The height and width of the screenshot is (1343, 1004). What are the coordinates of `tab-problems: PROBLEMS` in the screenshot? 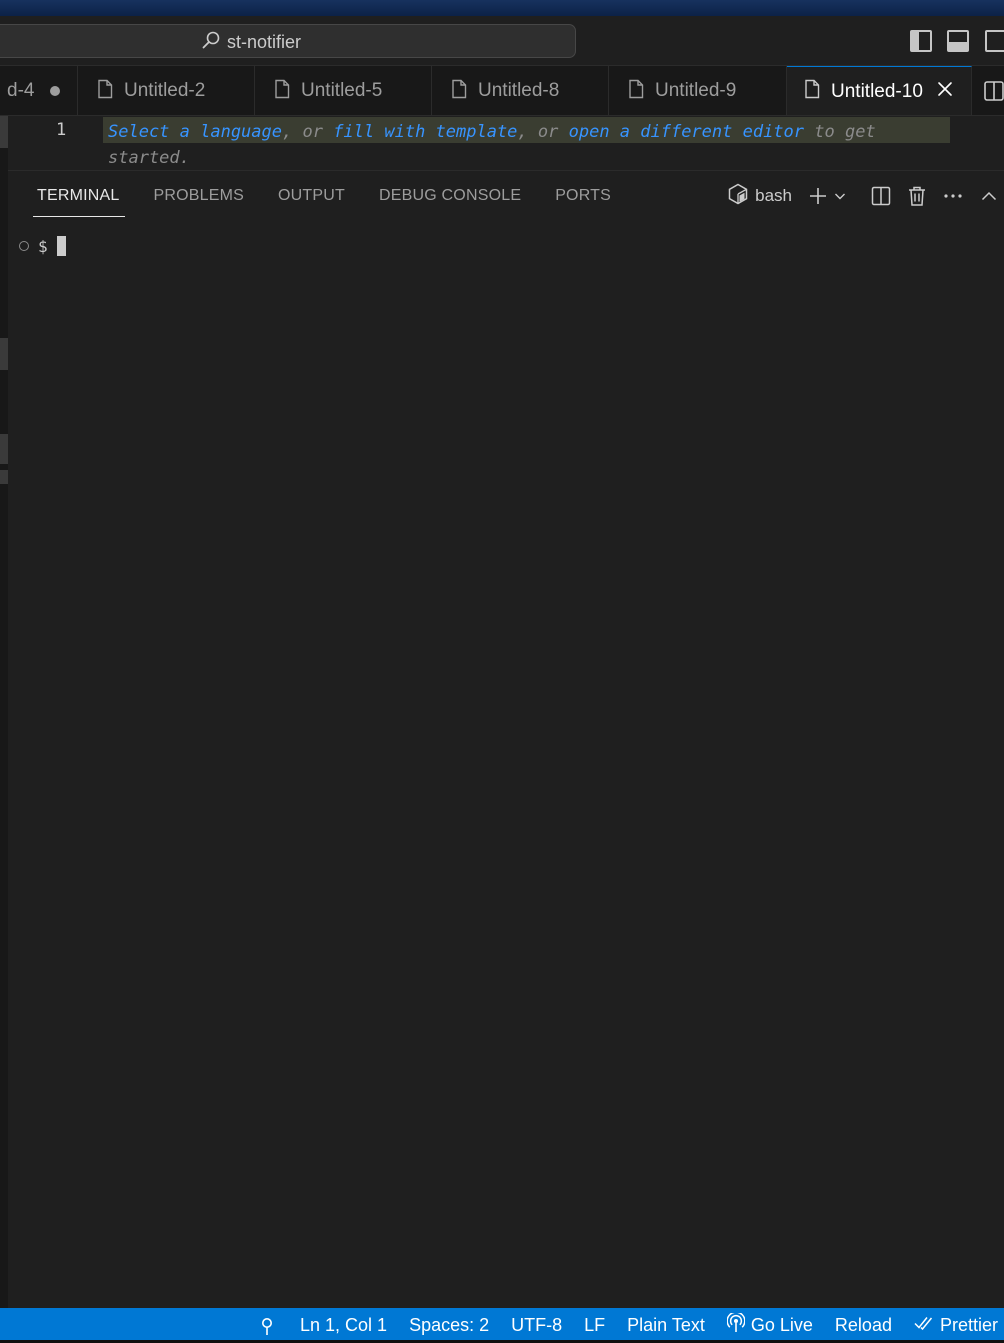 It's located at (199, 196).